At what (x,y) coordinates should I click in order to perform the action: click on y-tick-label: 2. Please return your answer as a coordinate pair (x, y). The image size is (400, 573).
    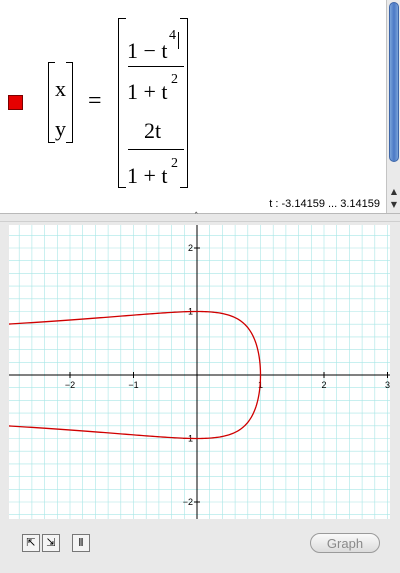
    Looking at the image, I should click on (190, 248).